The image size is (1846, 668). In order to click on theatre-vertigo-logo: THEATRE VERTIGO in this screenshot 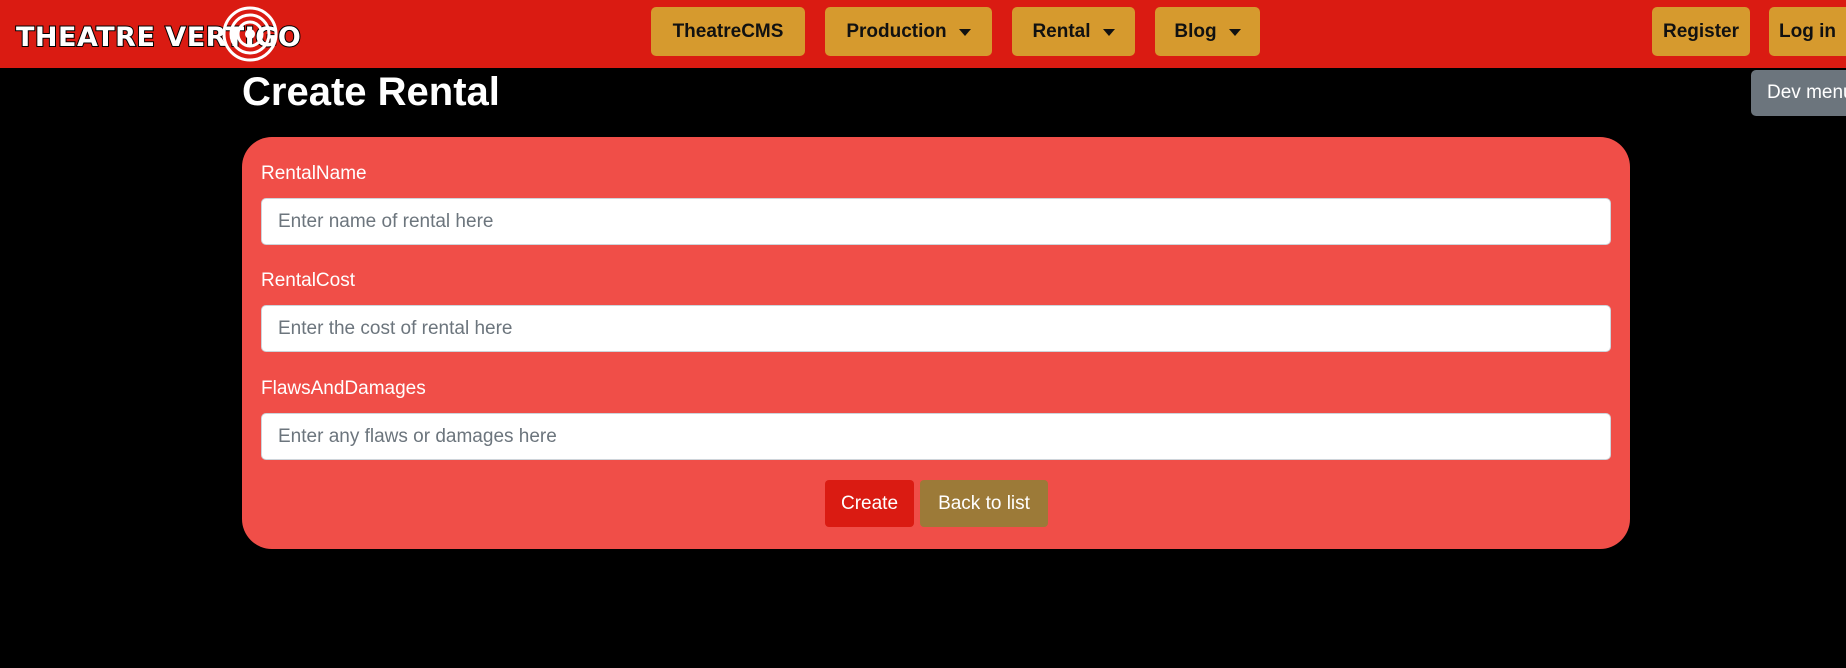, I will do `click(157, 34)`.